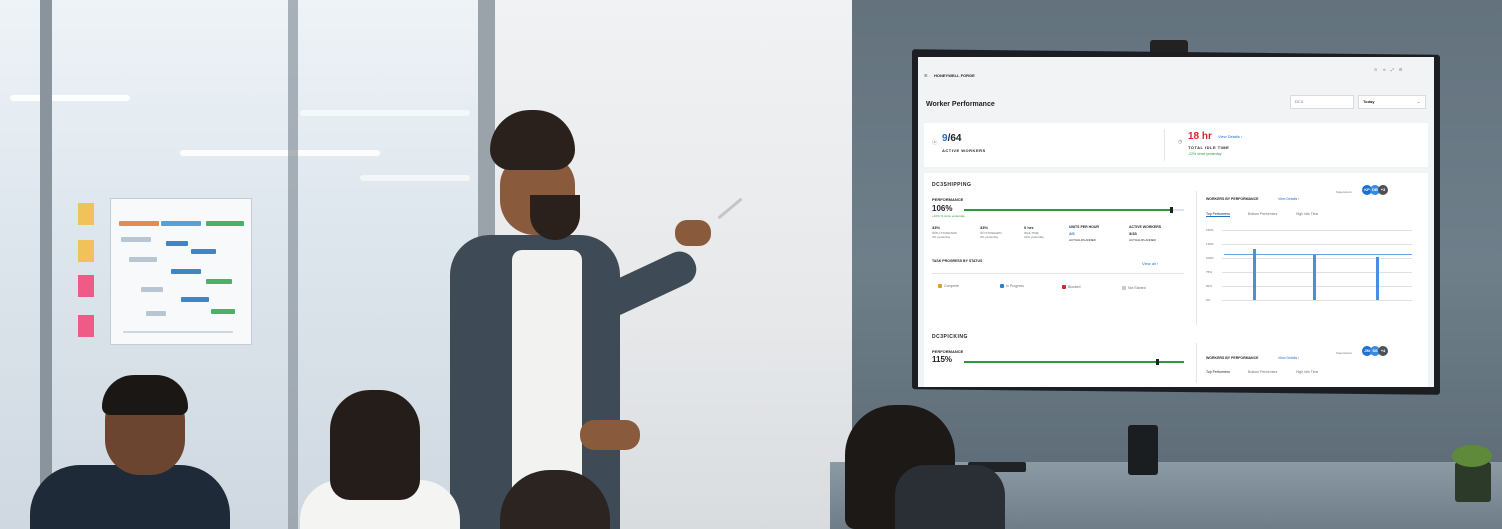 The height and width of the screenshot is (529, 1502). What do you see at coordinates (1034, 237) in the screenshot?
I see `stat-note: 22% yesterday` at bounding box center [1034, 237].